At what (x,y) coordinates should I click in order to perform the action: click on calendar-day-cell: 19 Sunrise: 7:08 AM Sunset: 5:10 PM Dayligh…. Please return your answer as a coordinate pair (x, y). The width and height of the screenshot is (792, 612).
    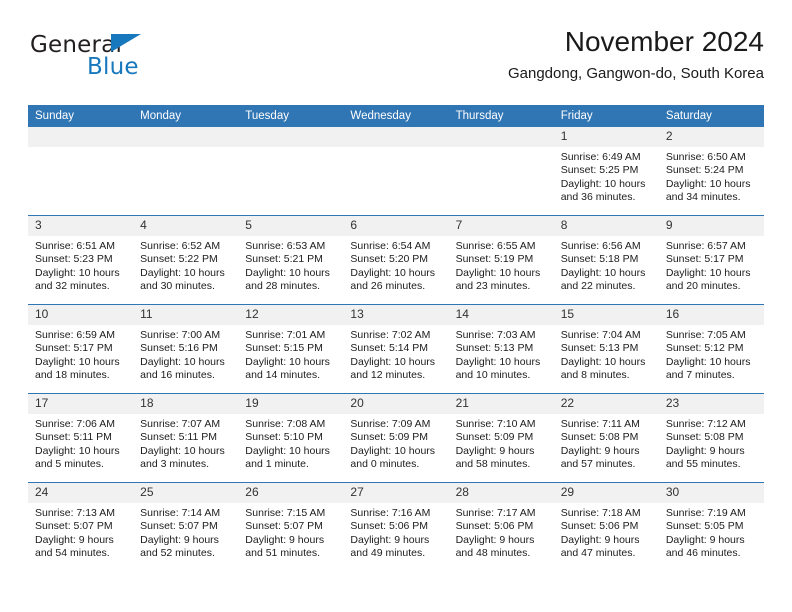
    Looking at the image, I should click on (291, 438).